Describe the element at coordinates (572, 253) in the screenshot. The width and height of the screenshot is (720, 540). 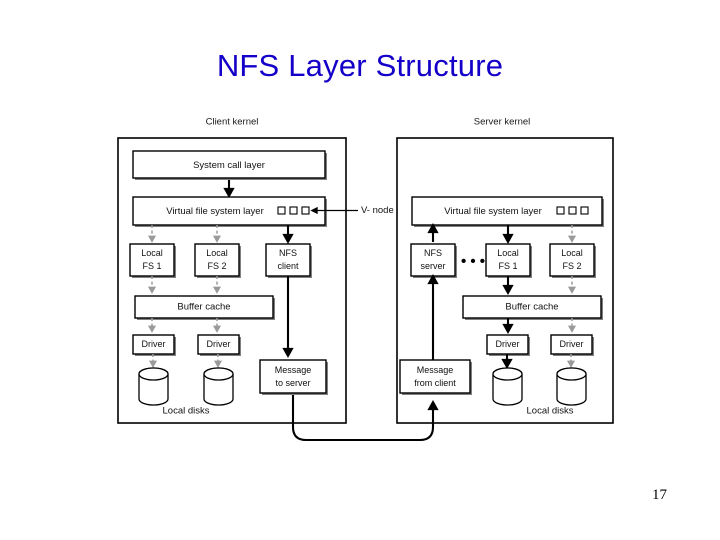
I see `server-localfs2-line1: Local` at that location.